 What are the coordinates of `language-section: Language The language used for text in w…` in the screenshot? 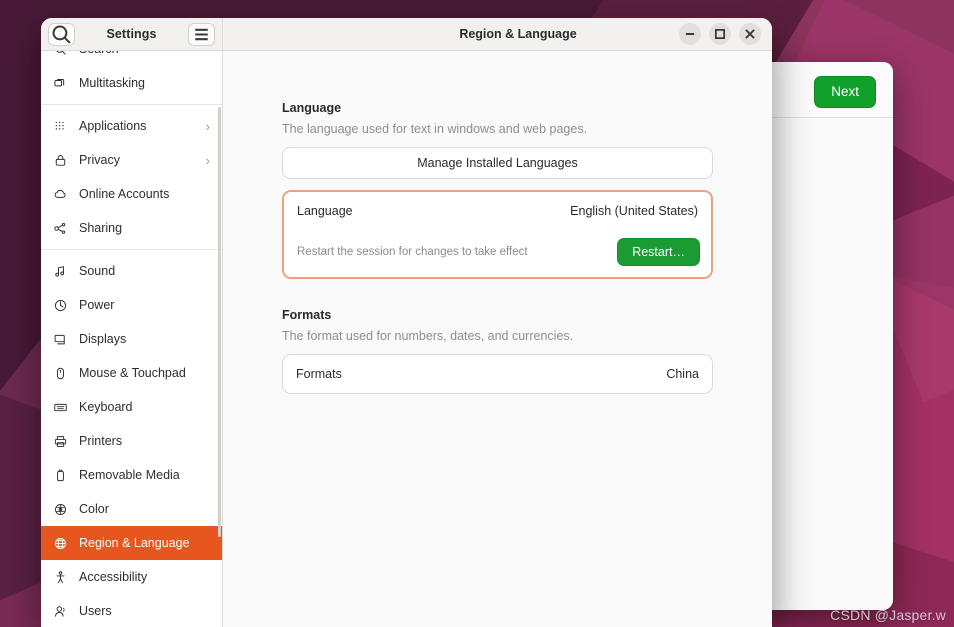 It's located at (497, 190).